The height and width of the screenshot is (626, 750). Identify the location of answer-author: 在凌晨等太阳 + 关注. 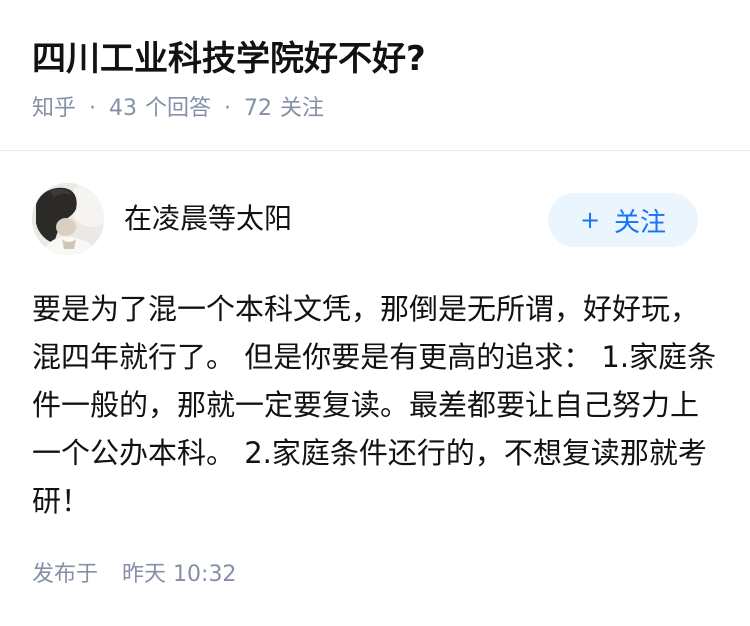
(375, 220).